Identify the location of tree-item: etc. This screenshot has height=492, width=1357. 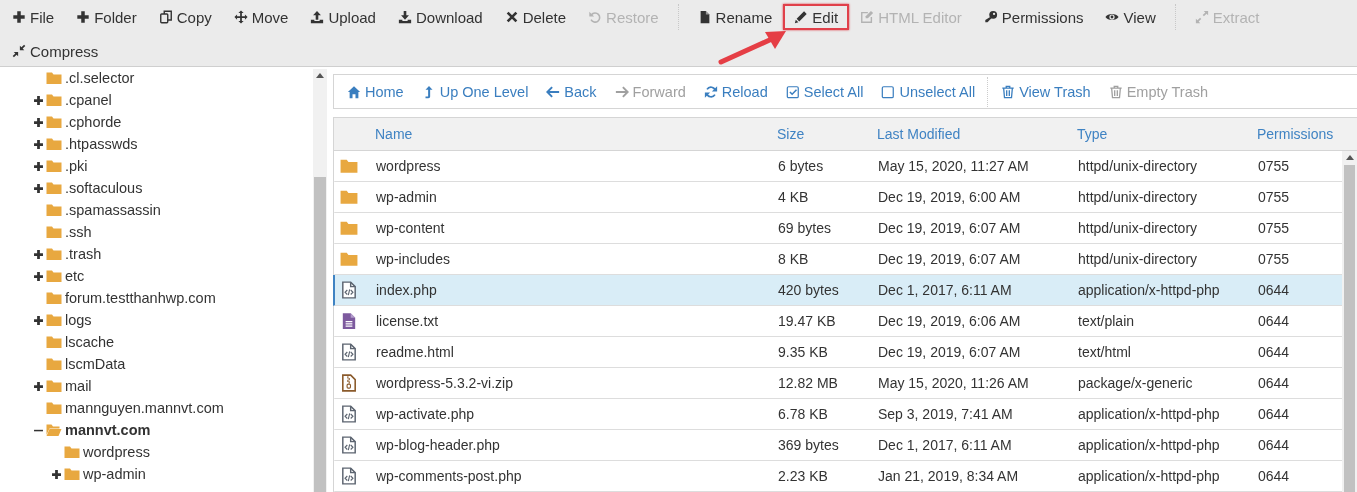
(75, 276).